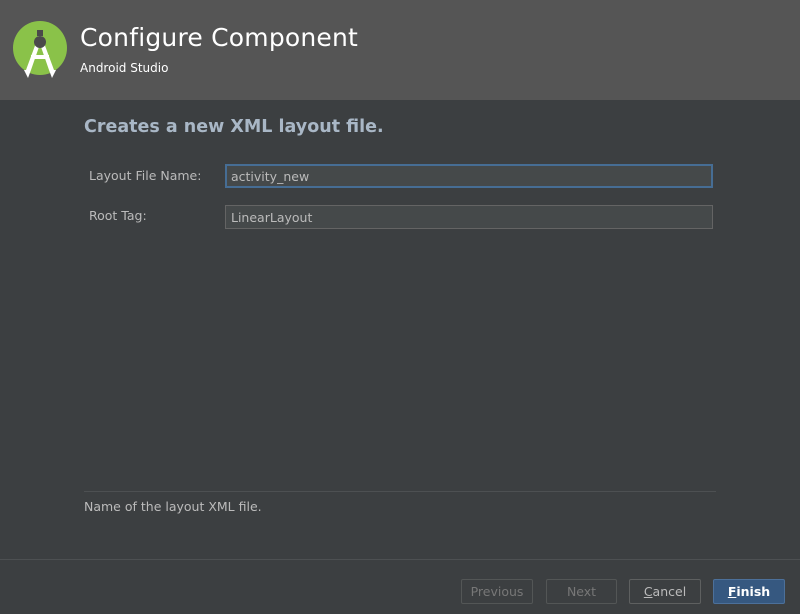 Image resolution: width=800 pixels, height=614 pixels. What do you see at coordinates (753, 591) in the screenshot?
I see `finish-label-rest: inish` at bounding box center [753, 591].